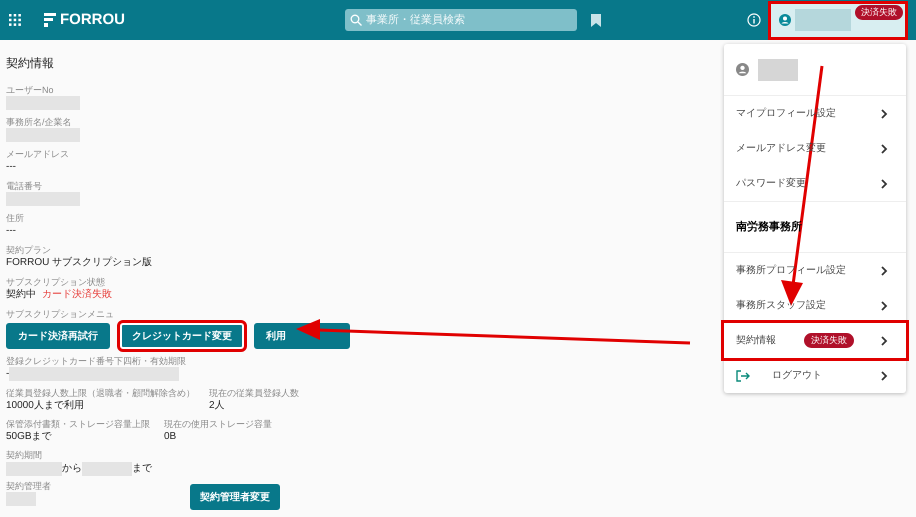  Describe the element at coordinates (37, 154) in the screenshot. I see `field-label: メールアドレス` at that location.